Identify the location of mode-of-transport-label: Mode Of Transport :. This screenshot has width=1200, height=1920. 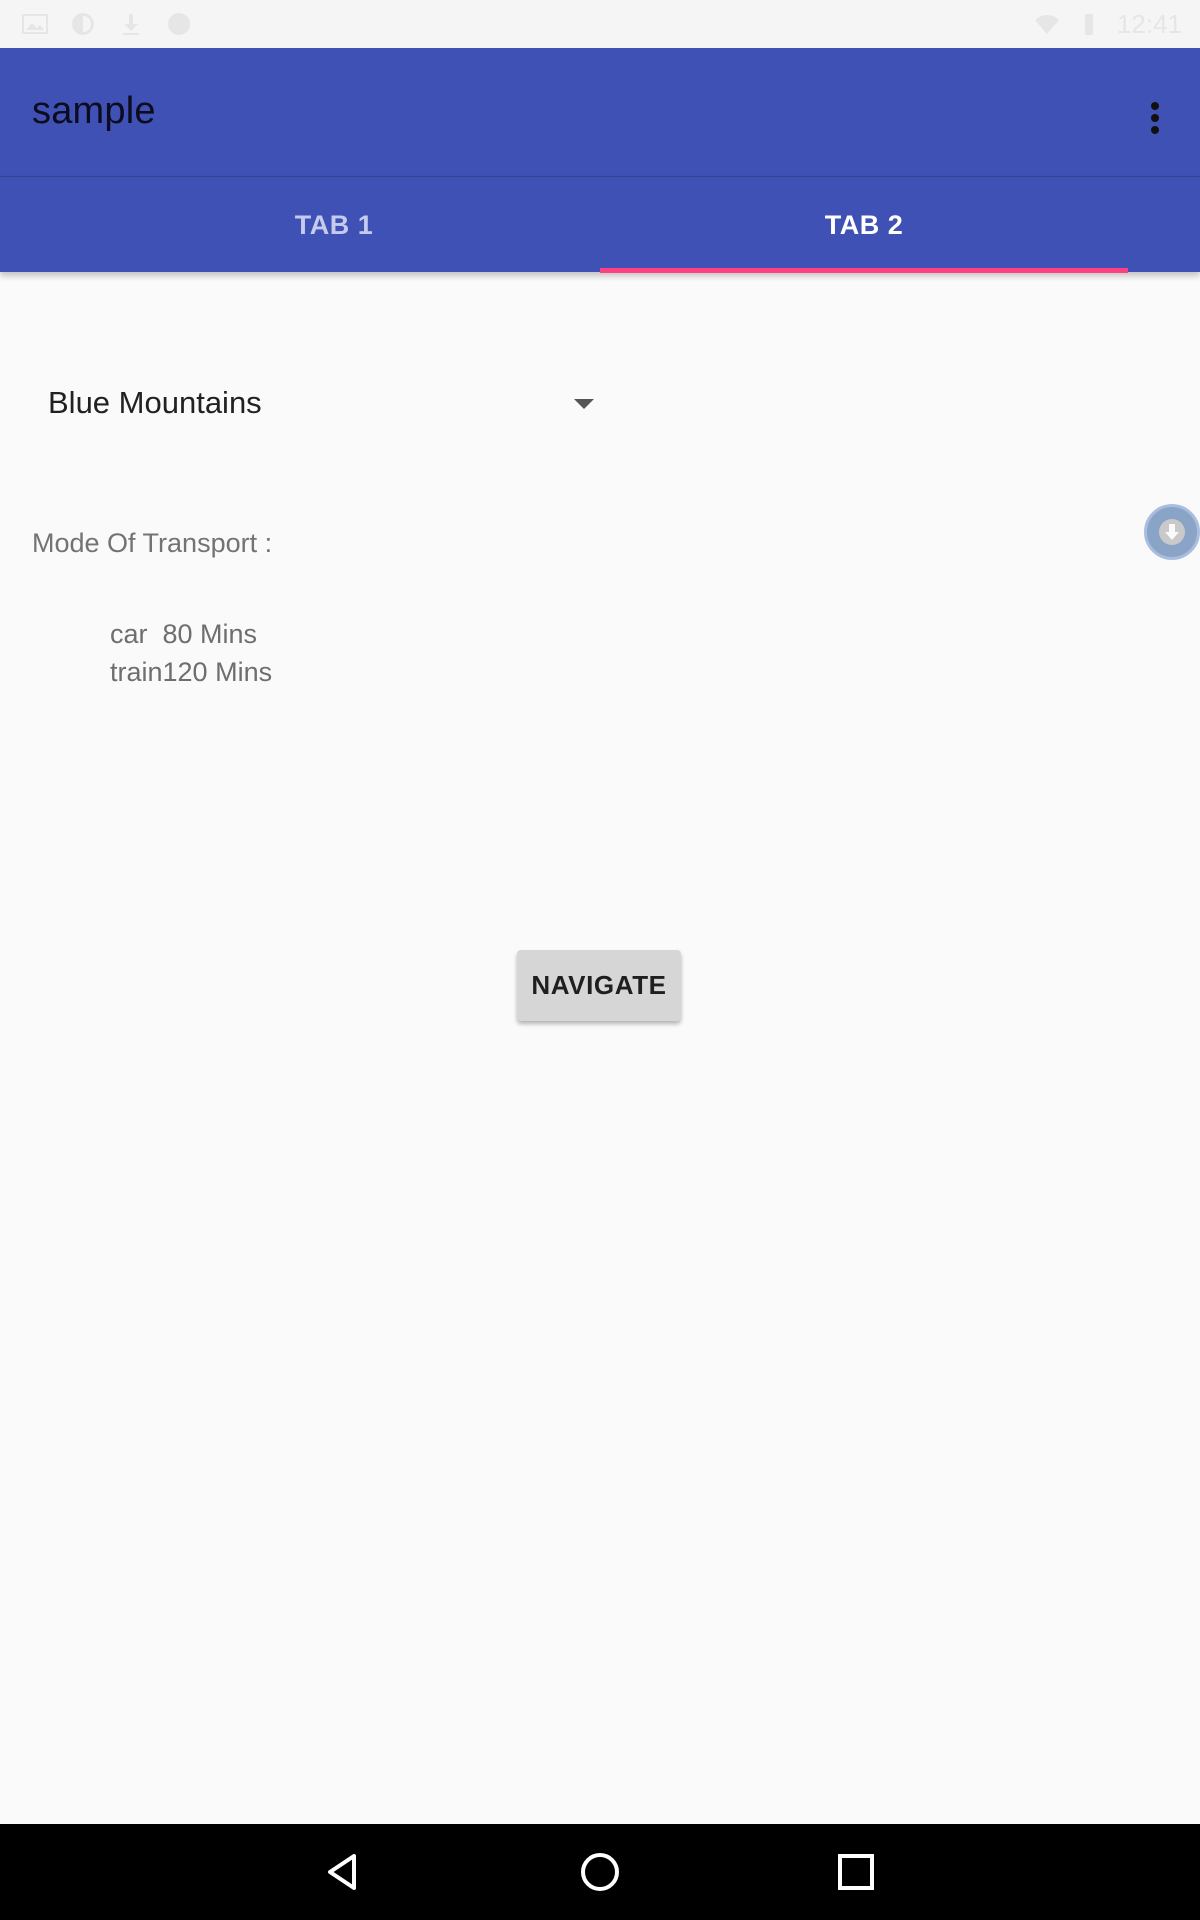
(152, 543).